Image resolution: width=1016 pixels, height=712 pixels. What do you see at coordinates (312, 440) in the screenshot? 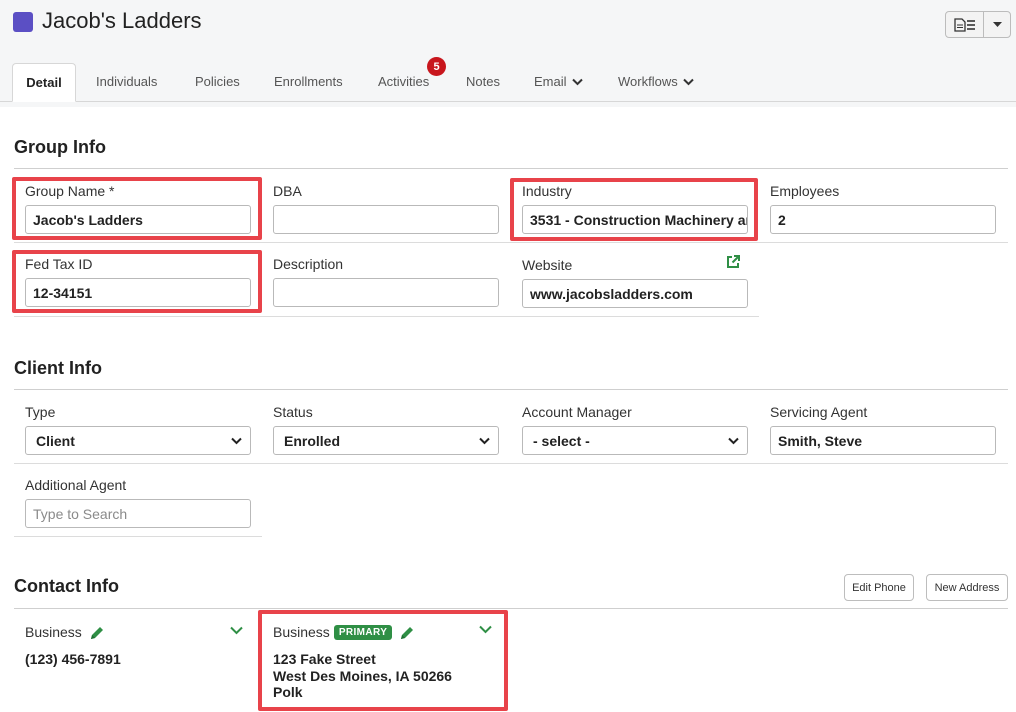
I see `status-select-value: Enrolled` at bounding box center [312, 440].